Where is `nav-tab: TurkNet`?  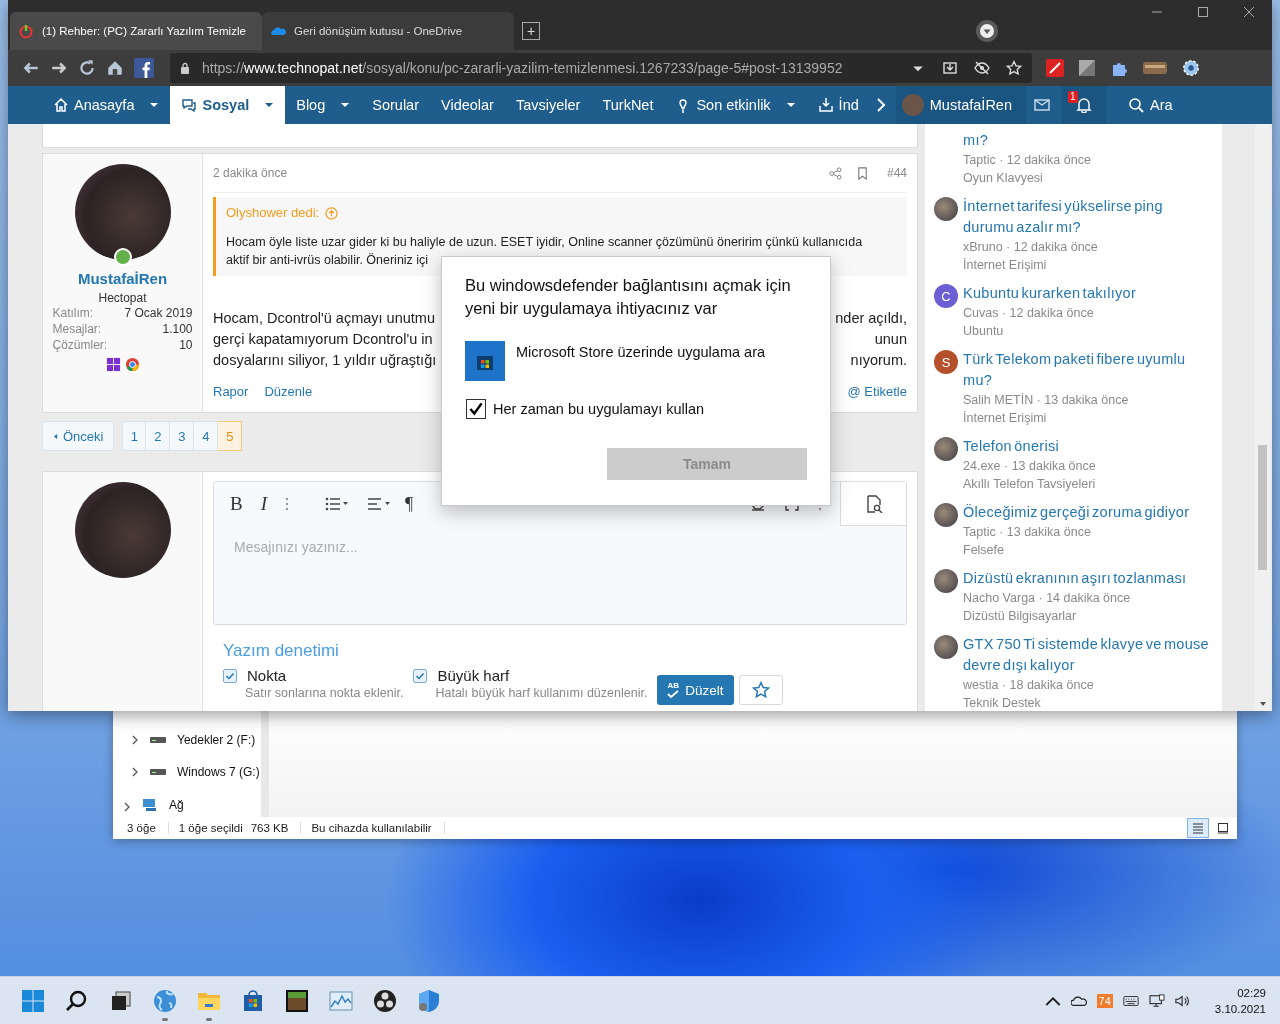 nav-tab: TurkNet is located at coordinates (628, 105).